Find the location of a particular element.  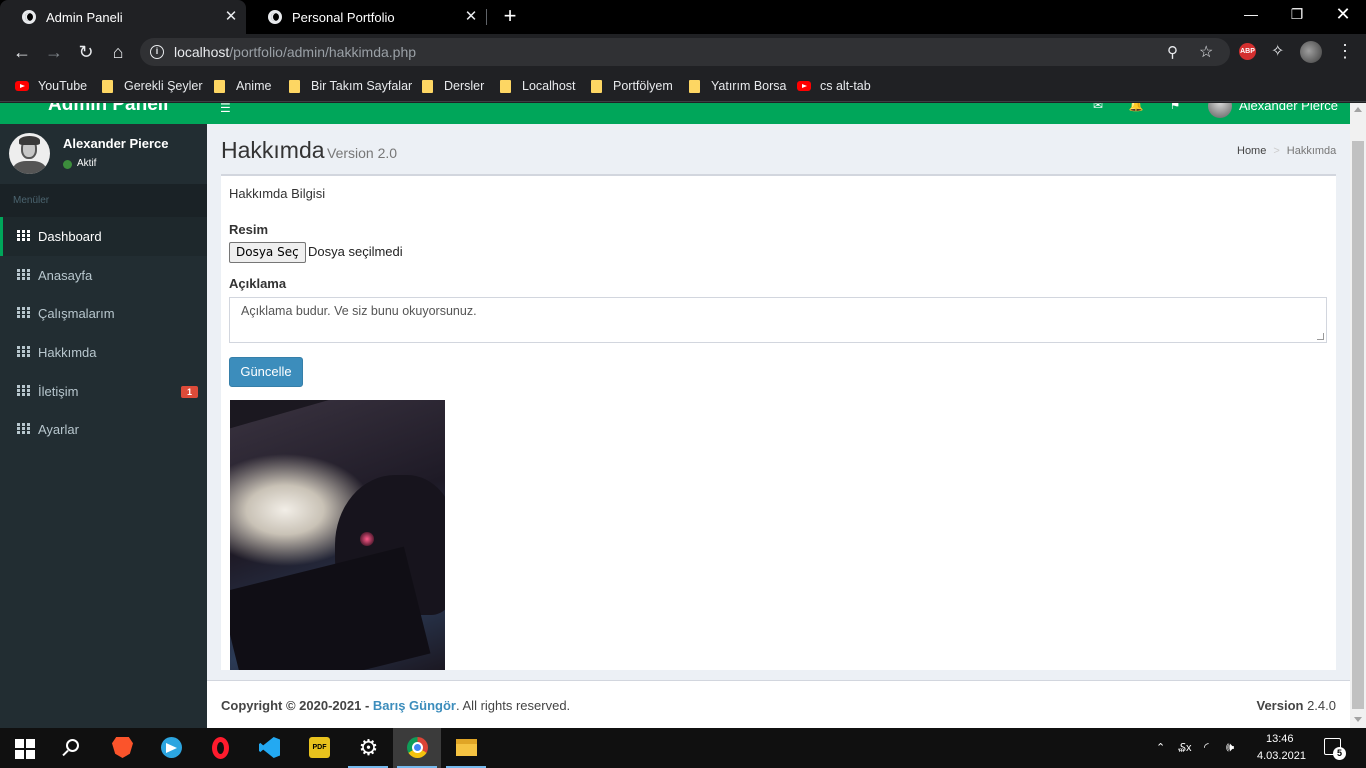

chrome-icon is located at coordinates (417, 747).